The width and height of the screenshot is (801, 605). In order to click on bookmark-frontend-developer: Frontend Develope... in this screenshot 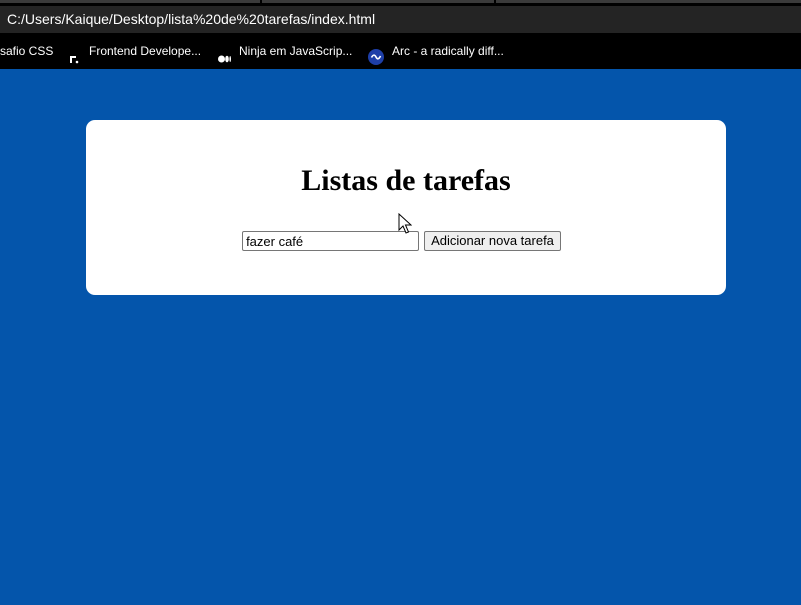, I will do `click(134, 51)`.